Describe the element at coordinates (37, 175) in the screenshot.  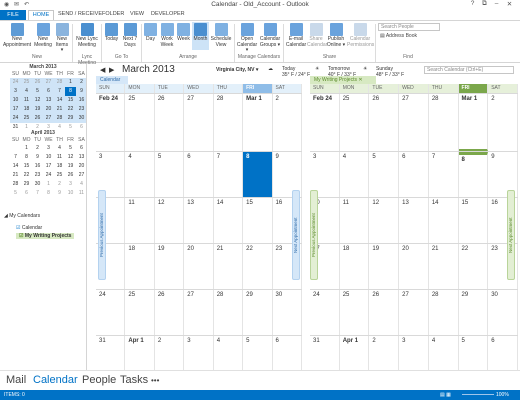
I see `mini-day: 23` at that location.